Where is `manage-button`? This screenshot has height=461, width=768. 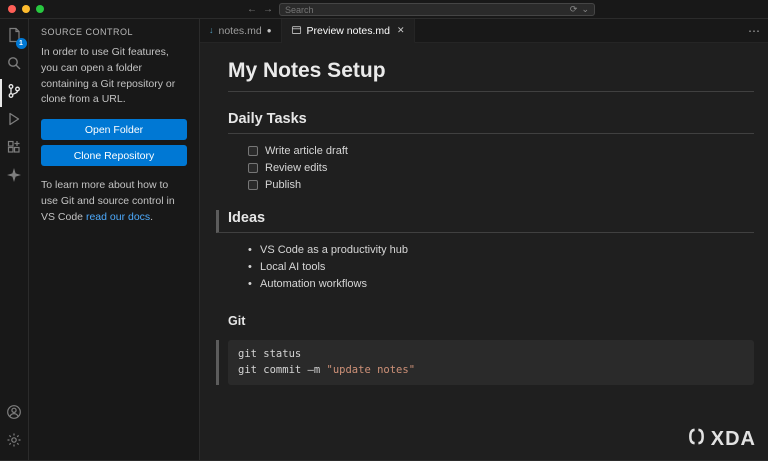
manage-button is located at coordinates (14, 442).